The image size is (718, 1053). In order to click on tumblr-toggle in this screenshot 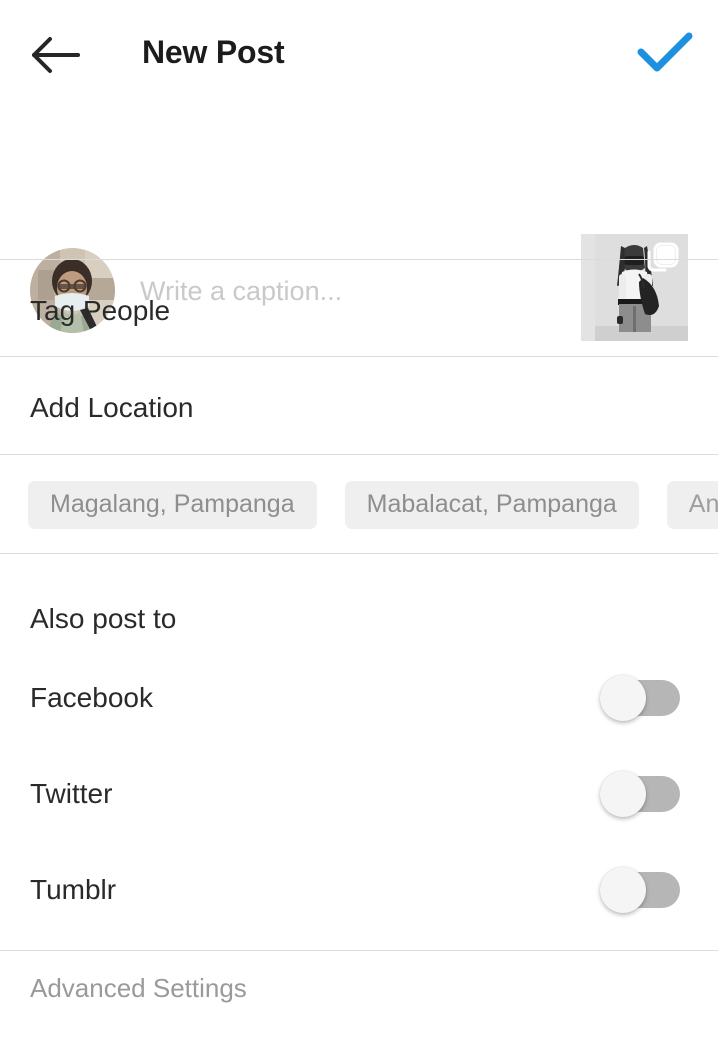, I will do `click(640, 890)`.